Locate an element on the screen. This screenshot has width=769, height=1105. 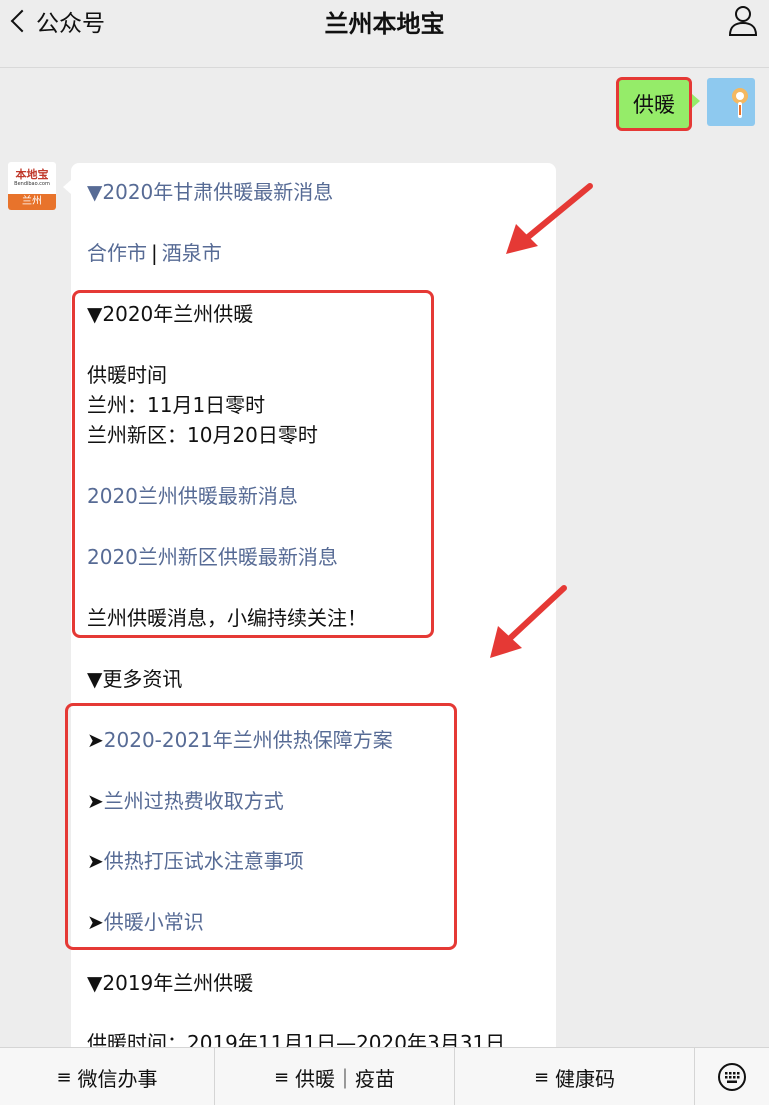
keyboard-icon is located at coordinates (732, 1076).